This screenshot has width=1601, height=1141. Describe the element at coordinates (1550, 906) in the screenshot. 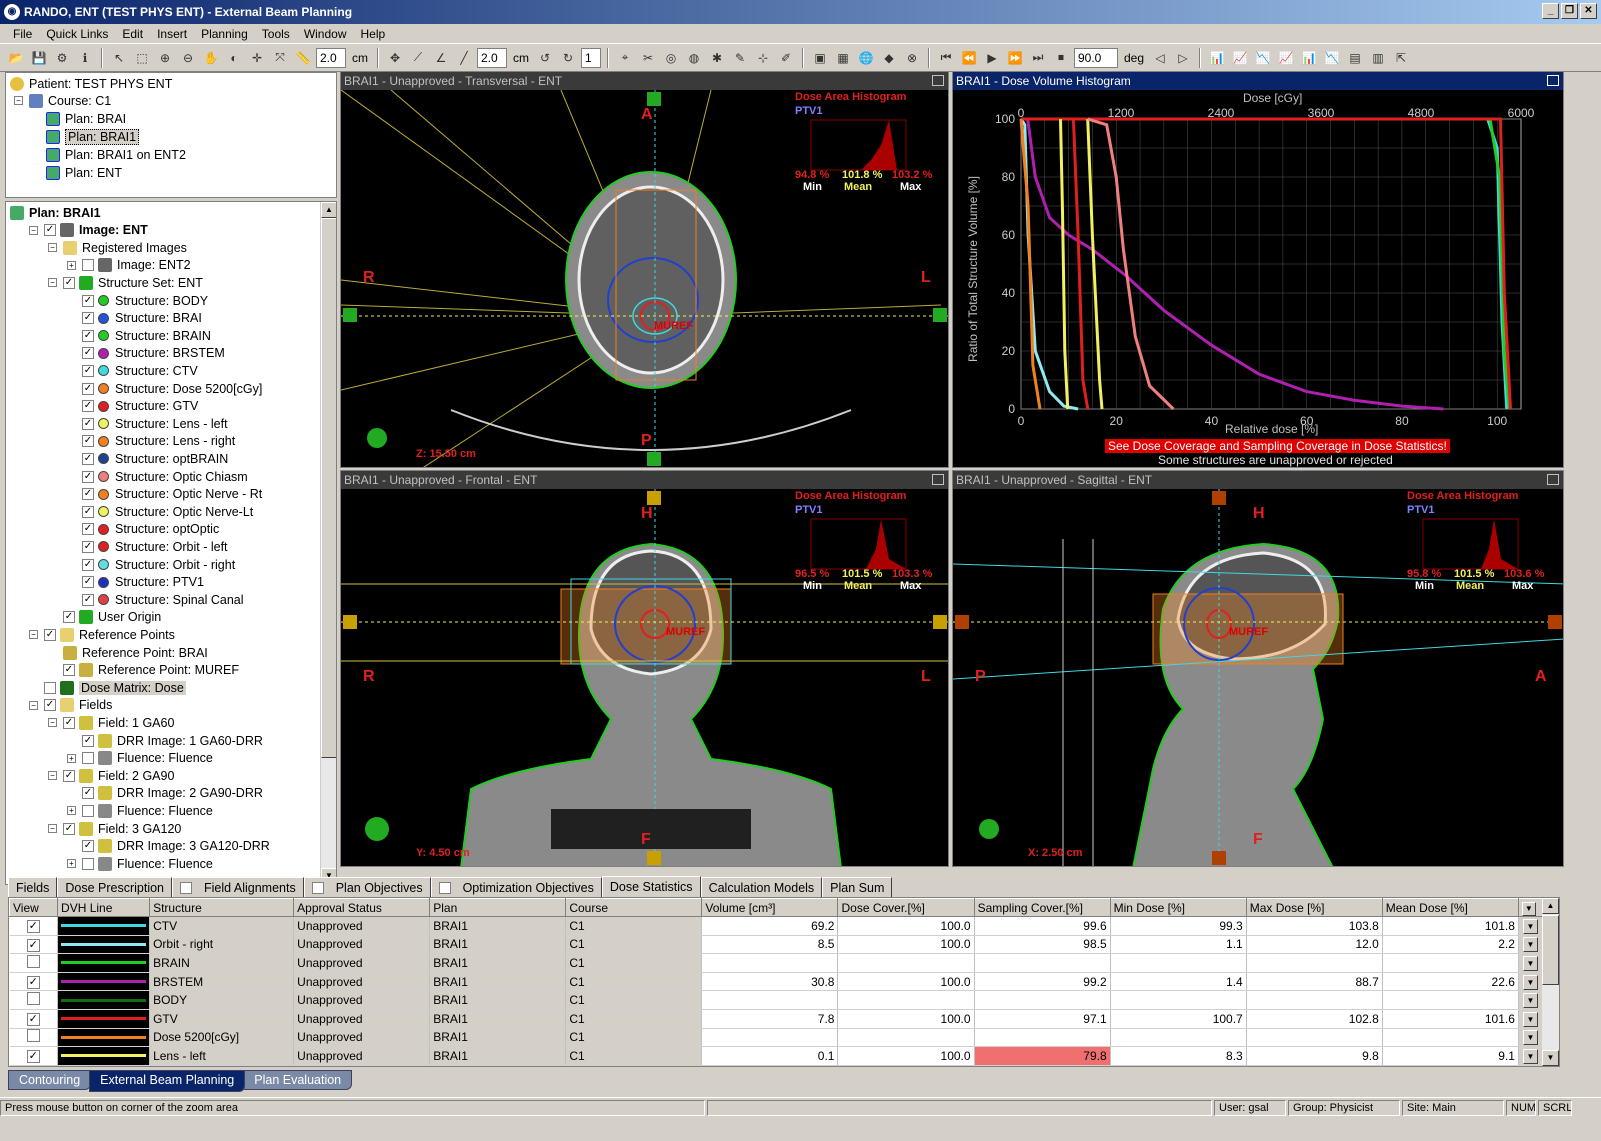

I see `scroll-up-icon: ▲` at that location.